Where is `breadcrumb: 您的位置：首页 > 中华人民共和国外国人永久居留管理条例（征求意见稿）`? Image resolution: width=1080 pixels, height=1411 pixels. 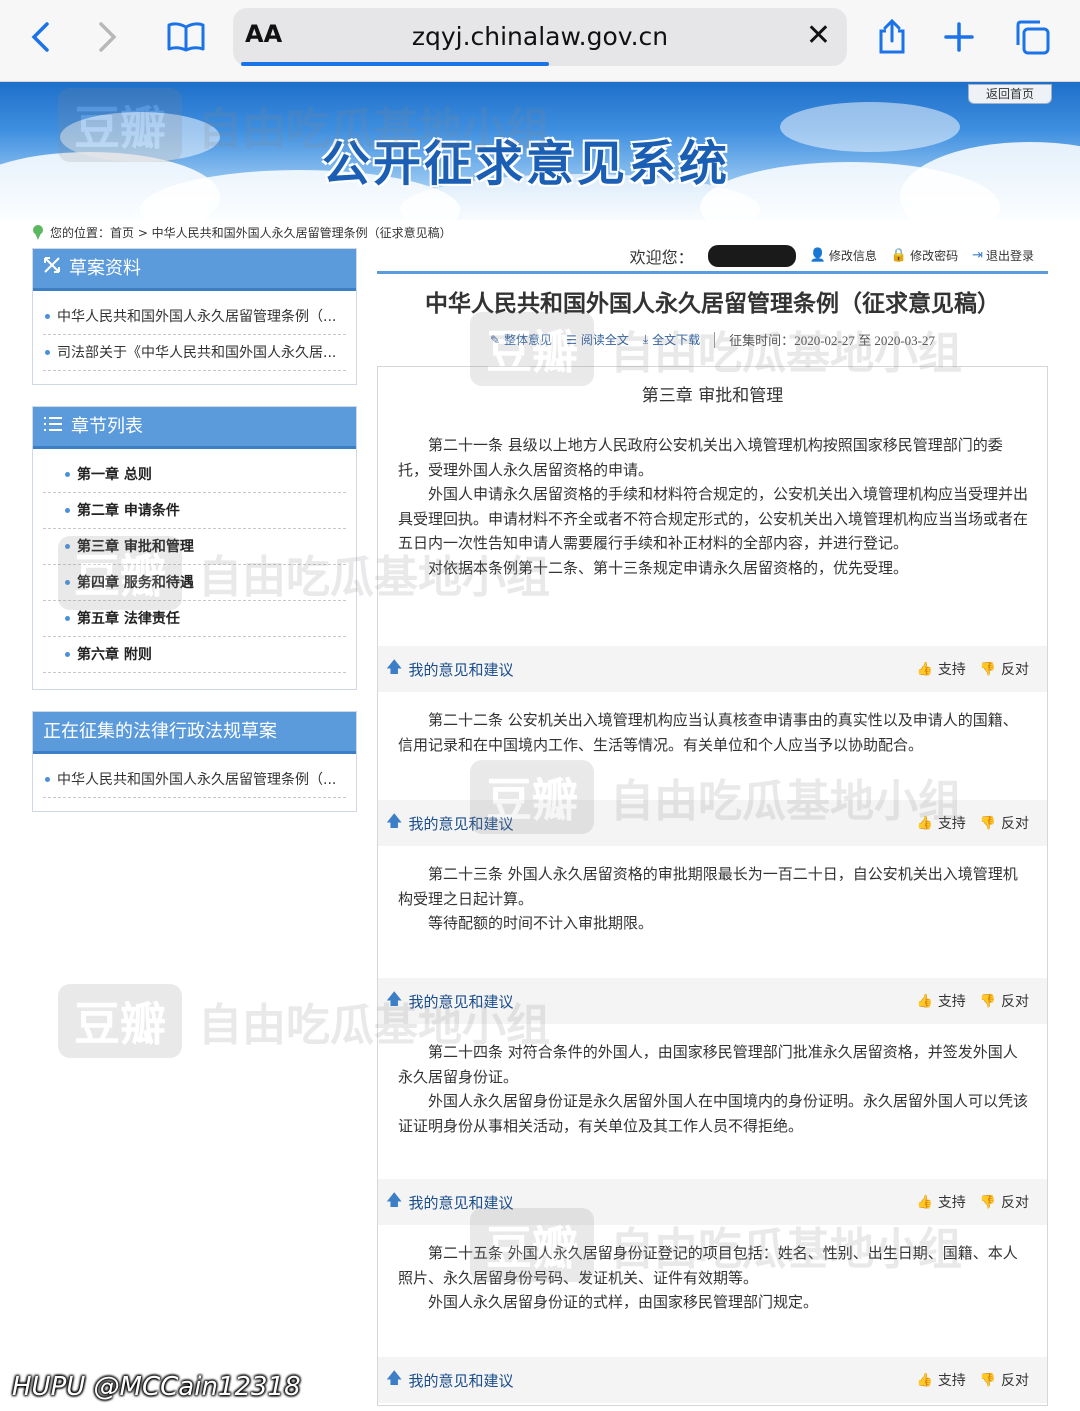
breadcrumb: 您的位置：首页 > 中华人民共和国外国人永久居留管理条例（征求意见稿） is located at coordinates (242, 232).